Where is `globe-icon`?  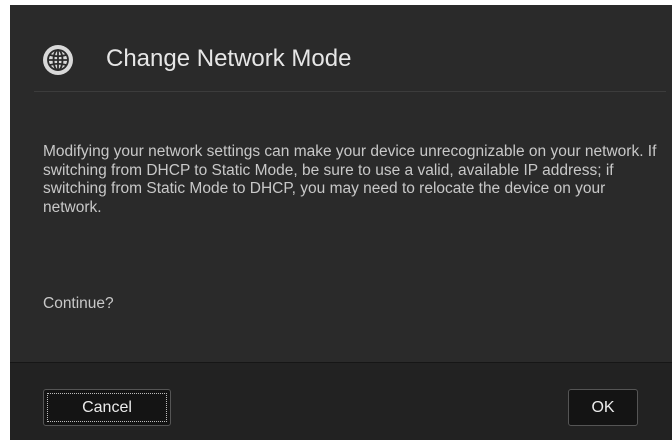
globe-icon is located at coordinates (58, 60).